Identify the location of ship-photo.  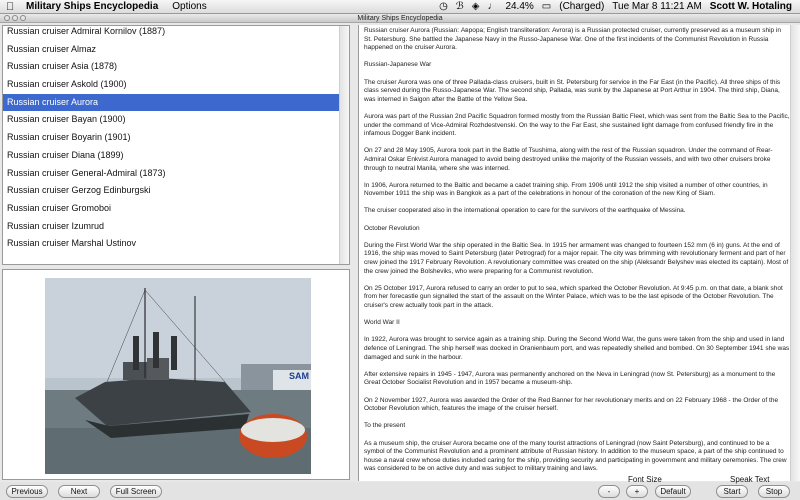
(178, 376).